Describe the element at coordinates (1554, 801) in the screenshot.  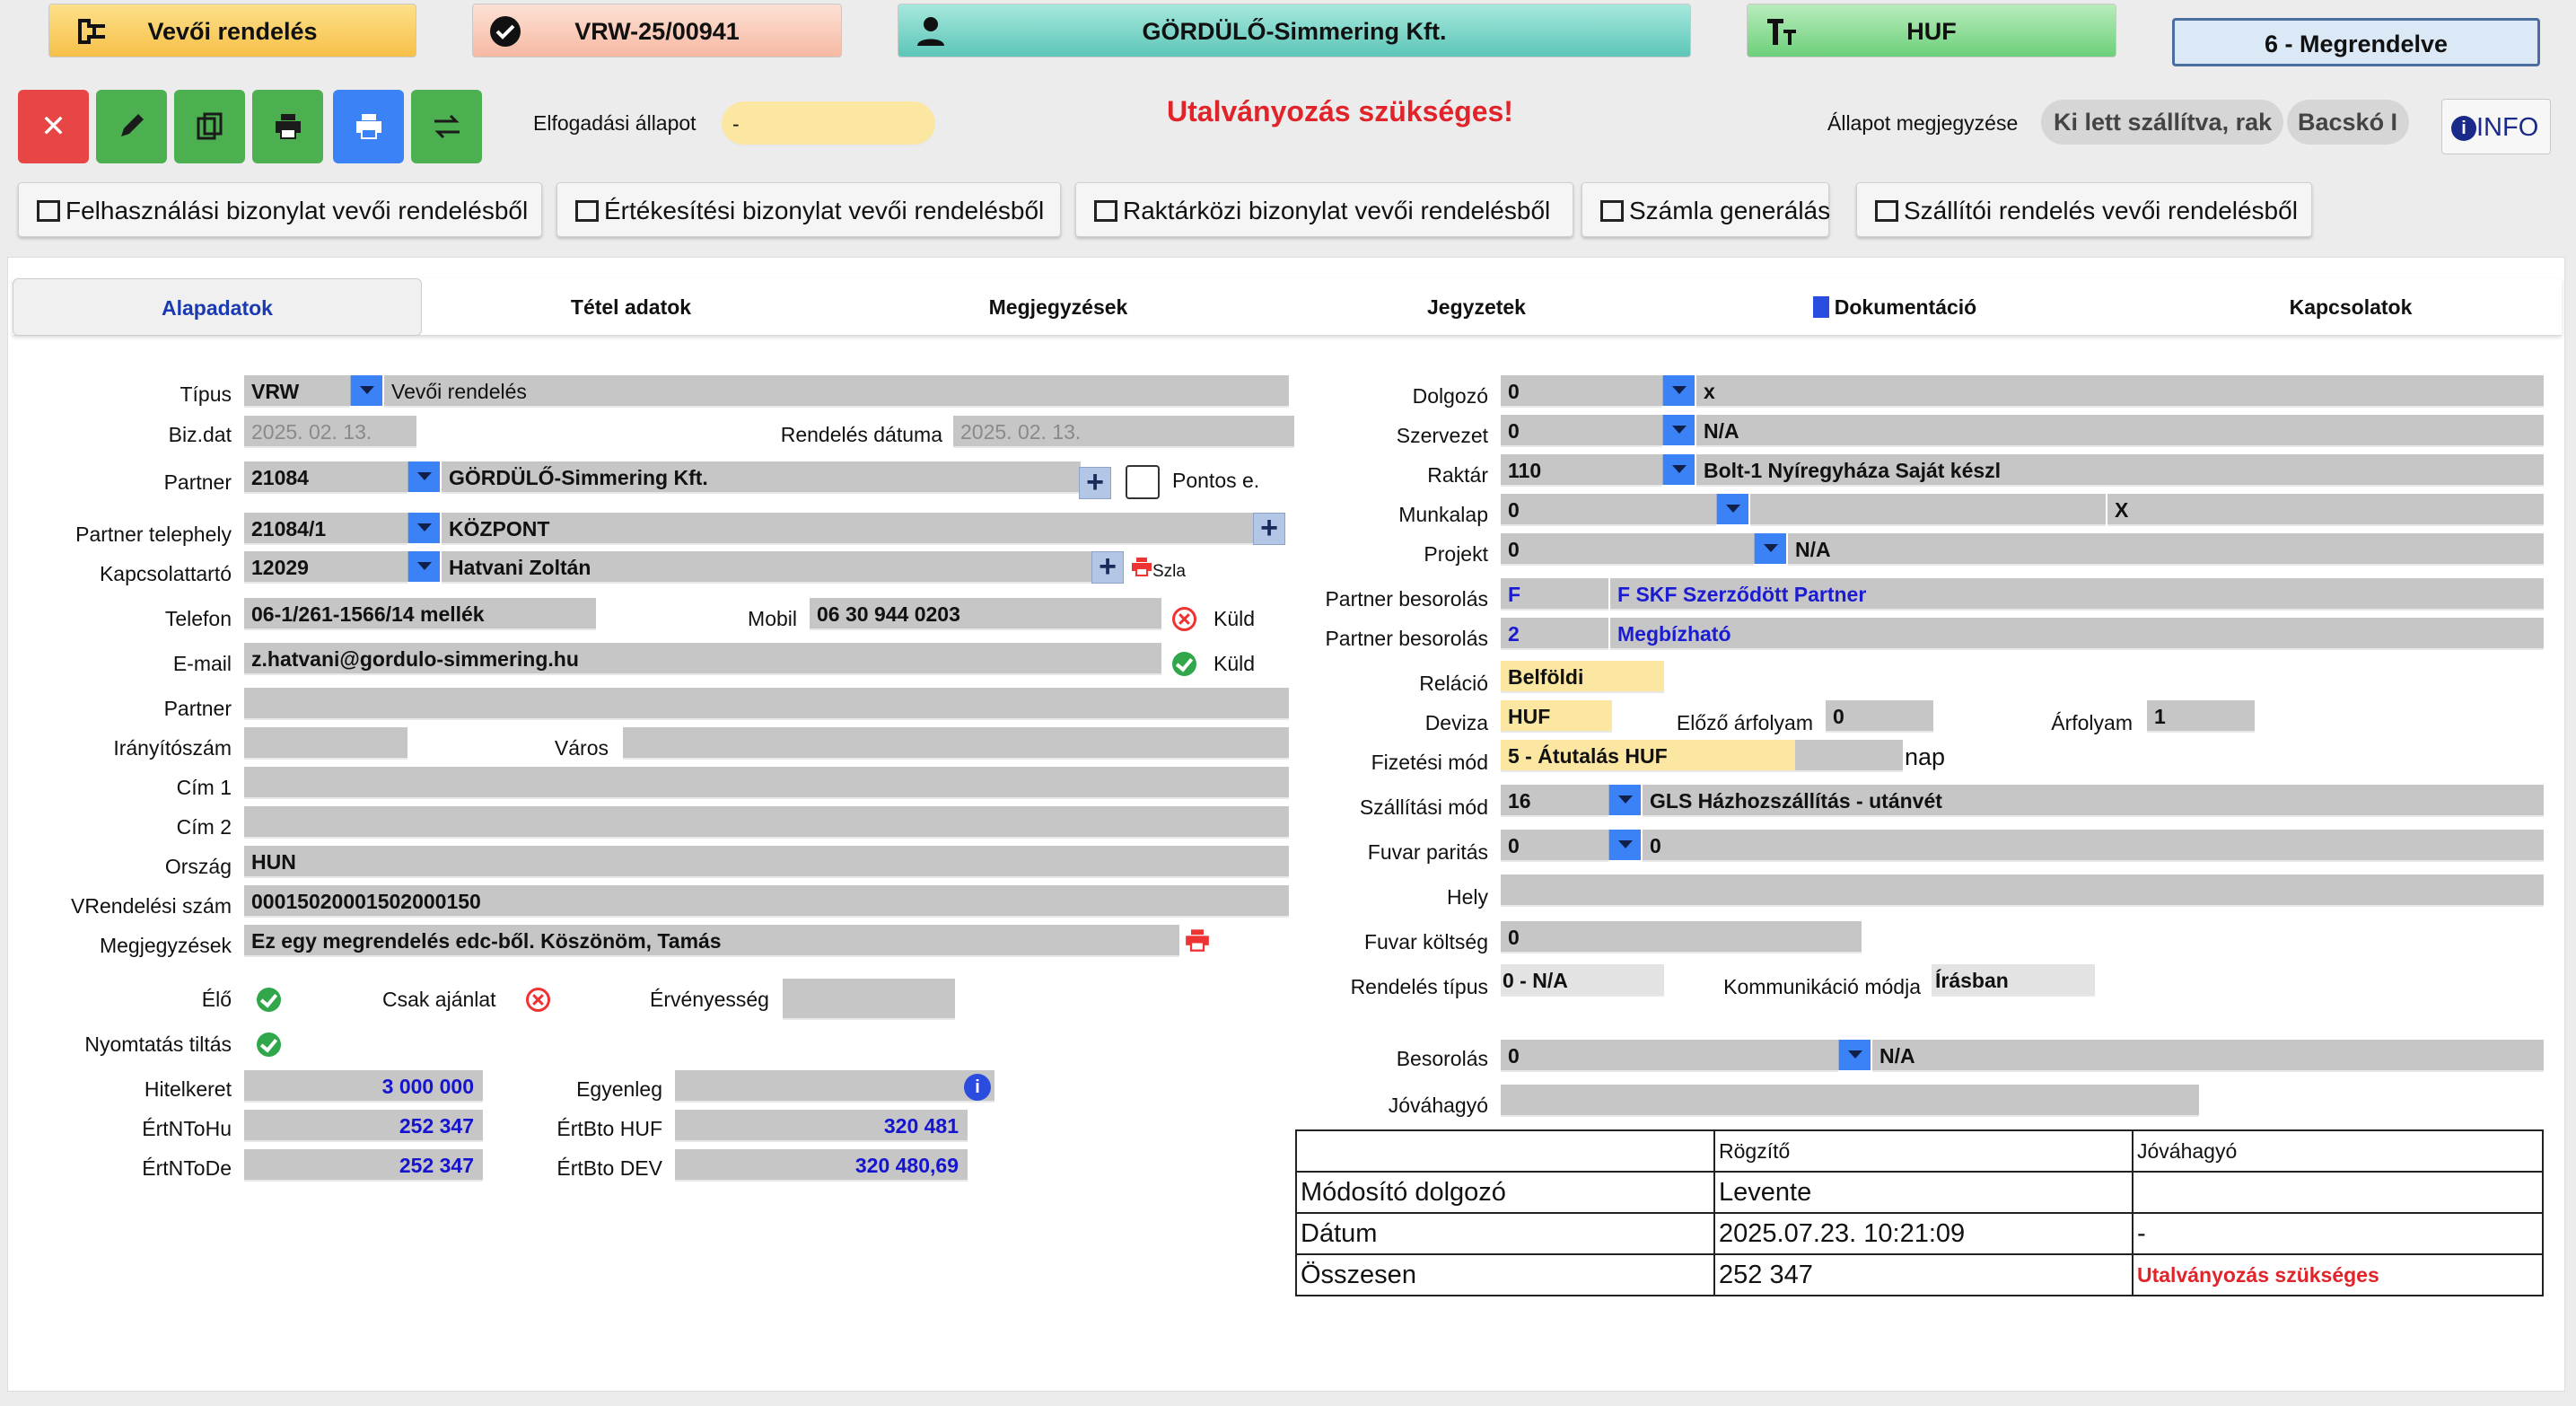
I see `szallmod-code-field: 16` at that location.